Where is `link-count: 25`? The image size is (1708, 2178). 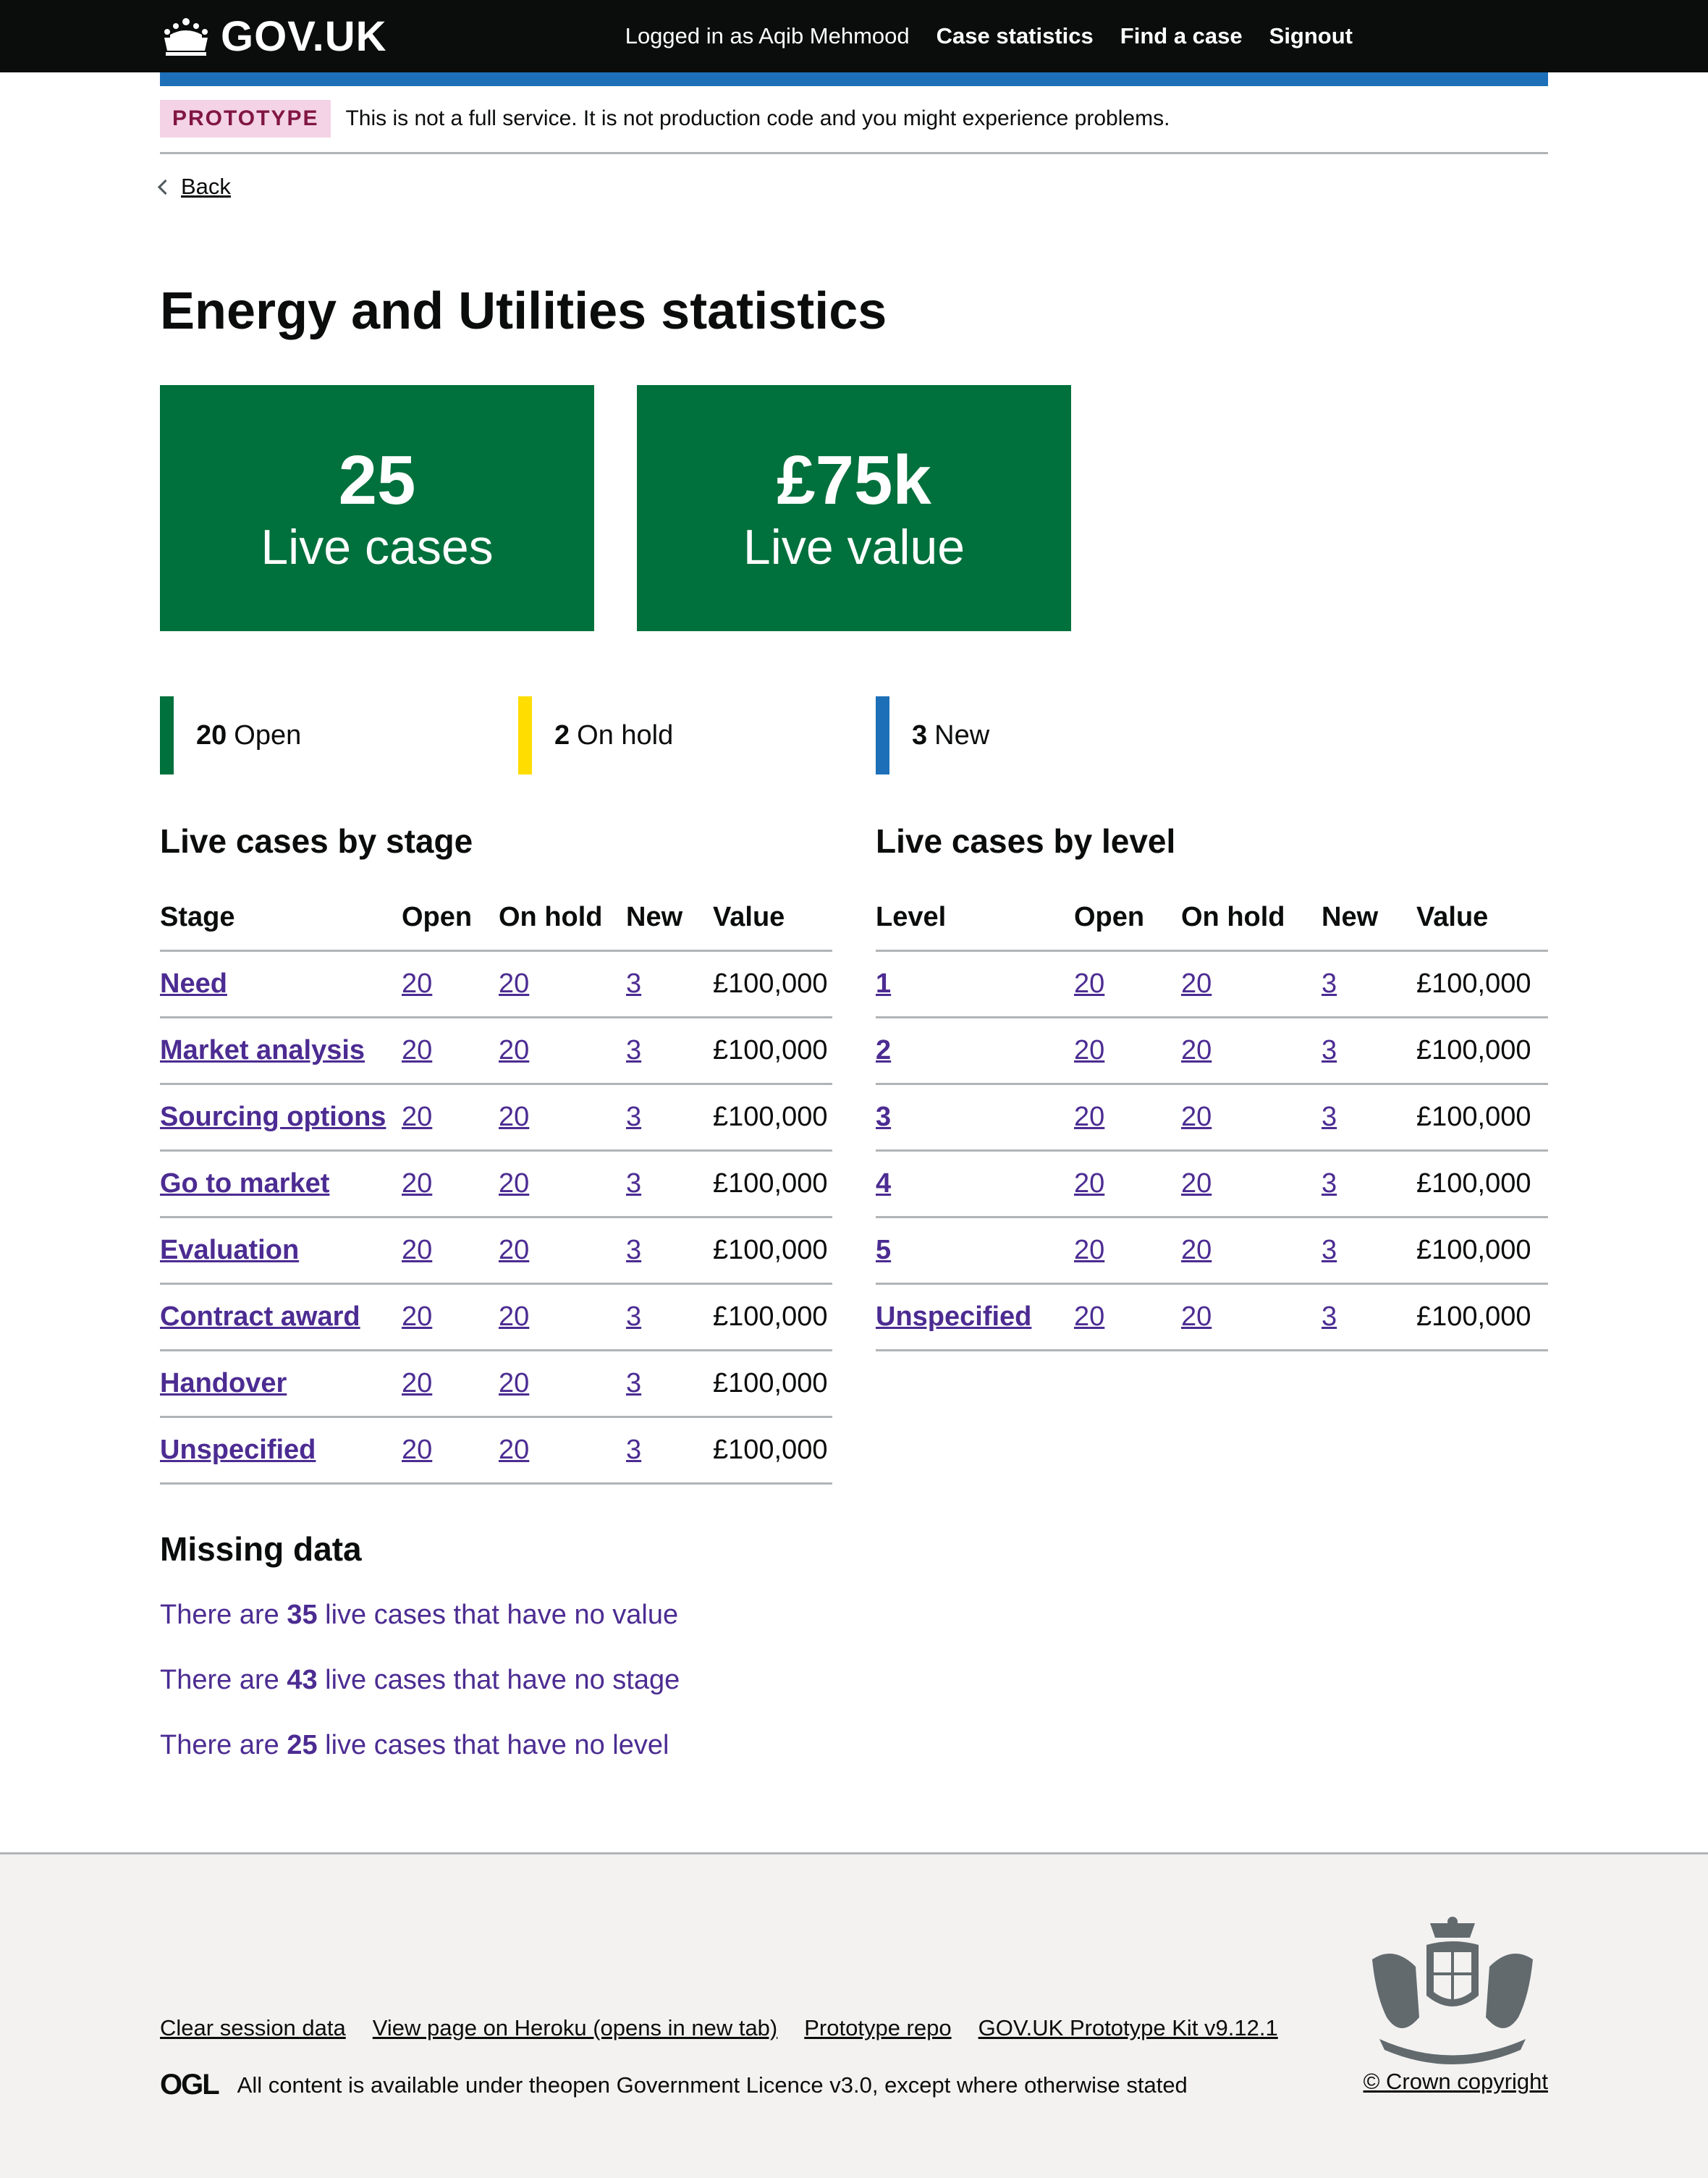 link-count: 25 is located at coordinates (302, 1745).